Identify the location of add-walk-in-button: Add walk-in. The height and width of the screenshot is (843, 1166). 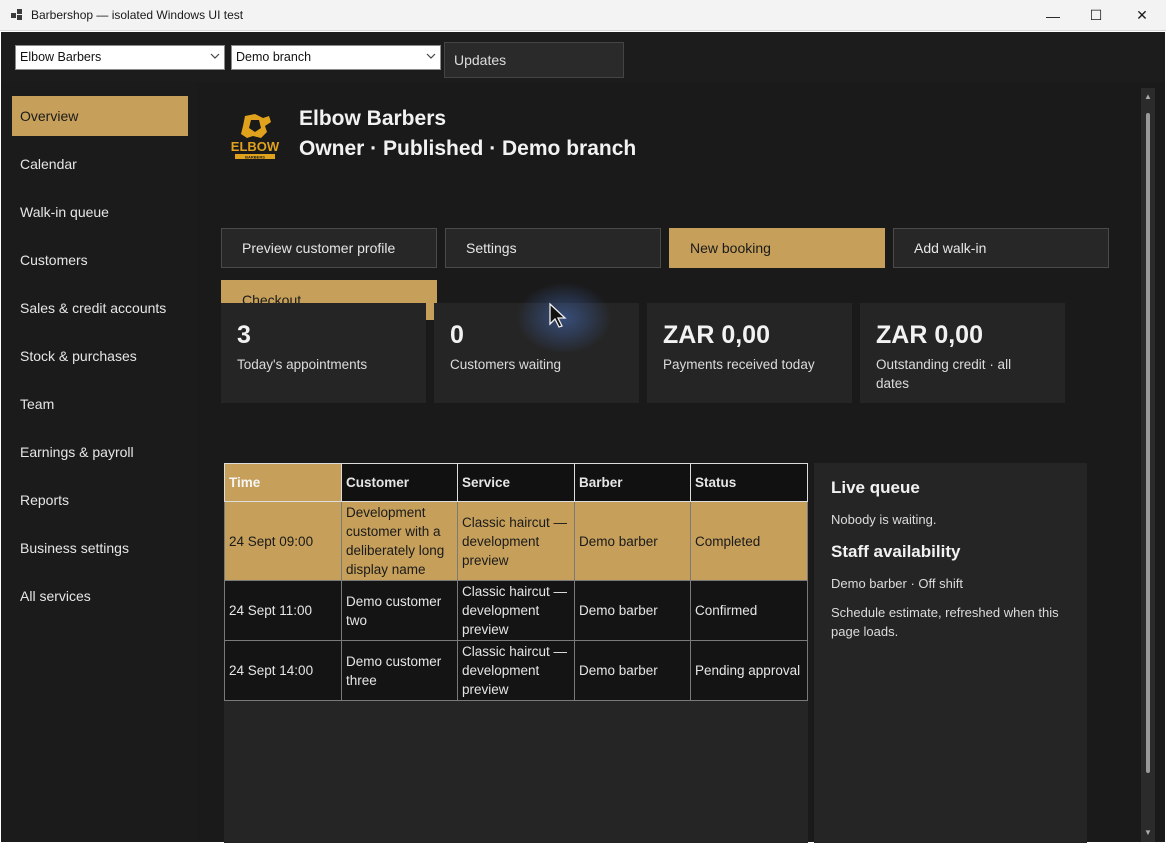
(1001, 248).